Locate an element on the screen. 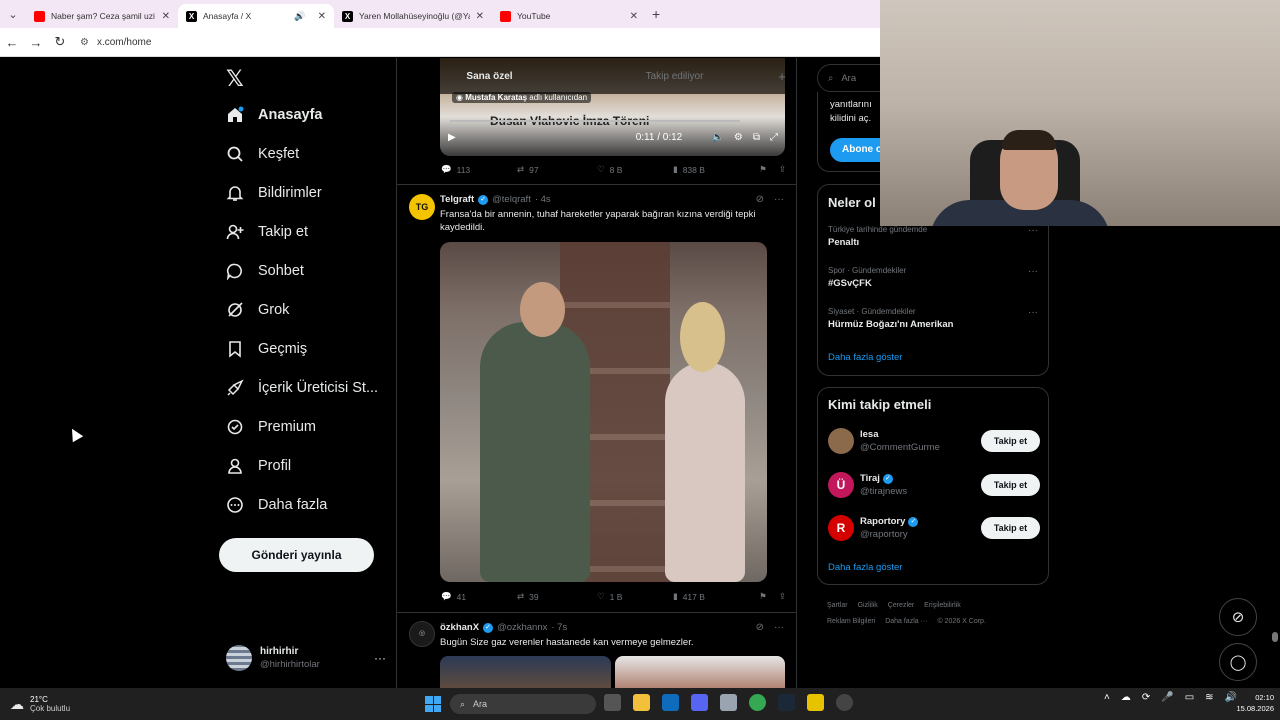 Image resolution: width=1280 pixels, height=720 pixels. windows-start-icon is located at coordinates (433, 704).